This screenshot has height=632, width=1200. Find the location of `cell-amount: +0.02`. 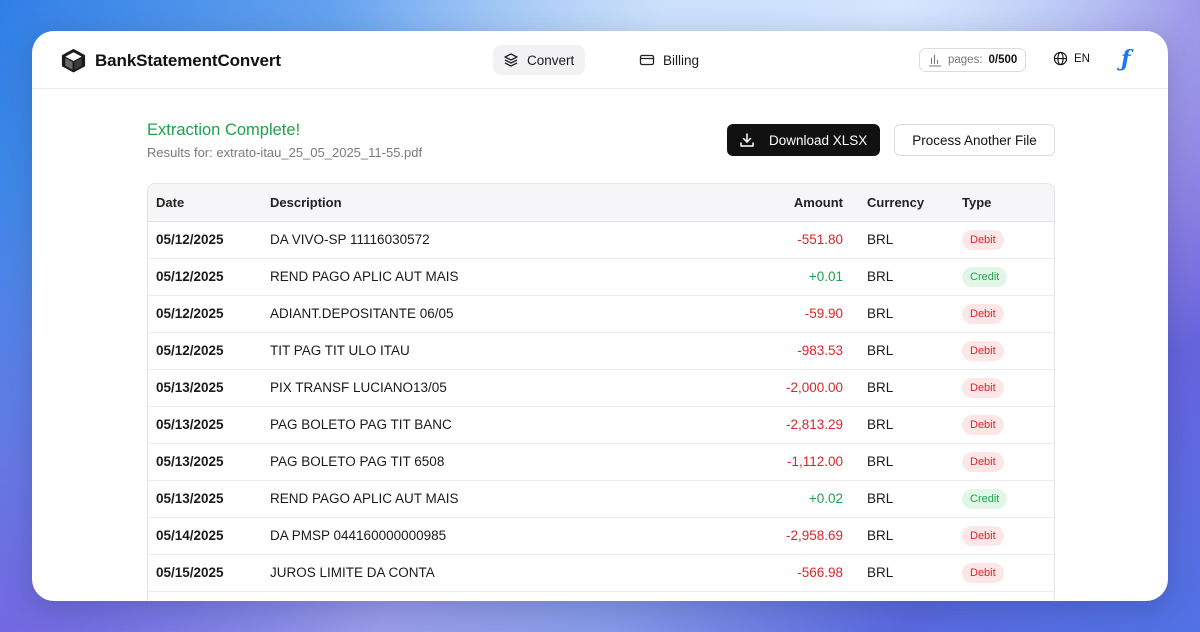

cell-amount: +0.02 is located at coordinates (785, 499).